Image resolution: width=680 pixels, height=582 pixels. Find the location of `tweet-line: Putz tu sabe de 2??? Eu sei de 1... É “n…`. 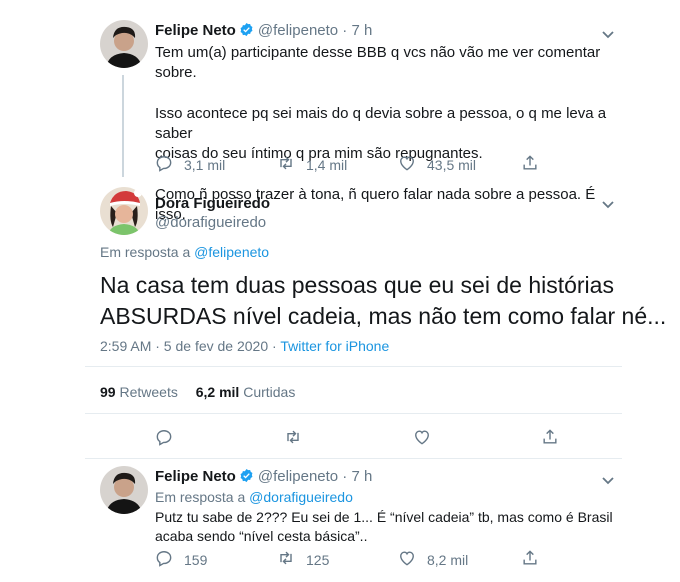

tweet-line: Putz tu sabe de 2??? Eu sei de 1... É “n… is located at coordinates (384, 517).